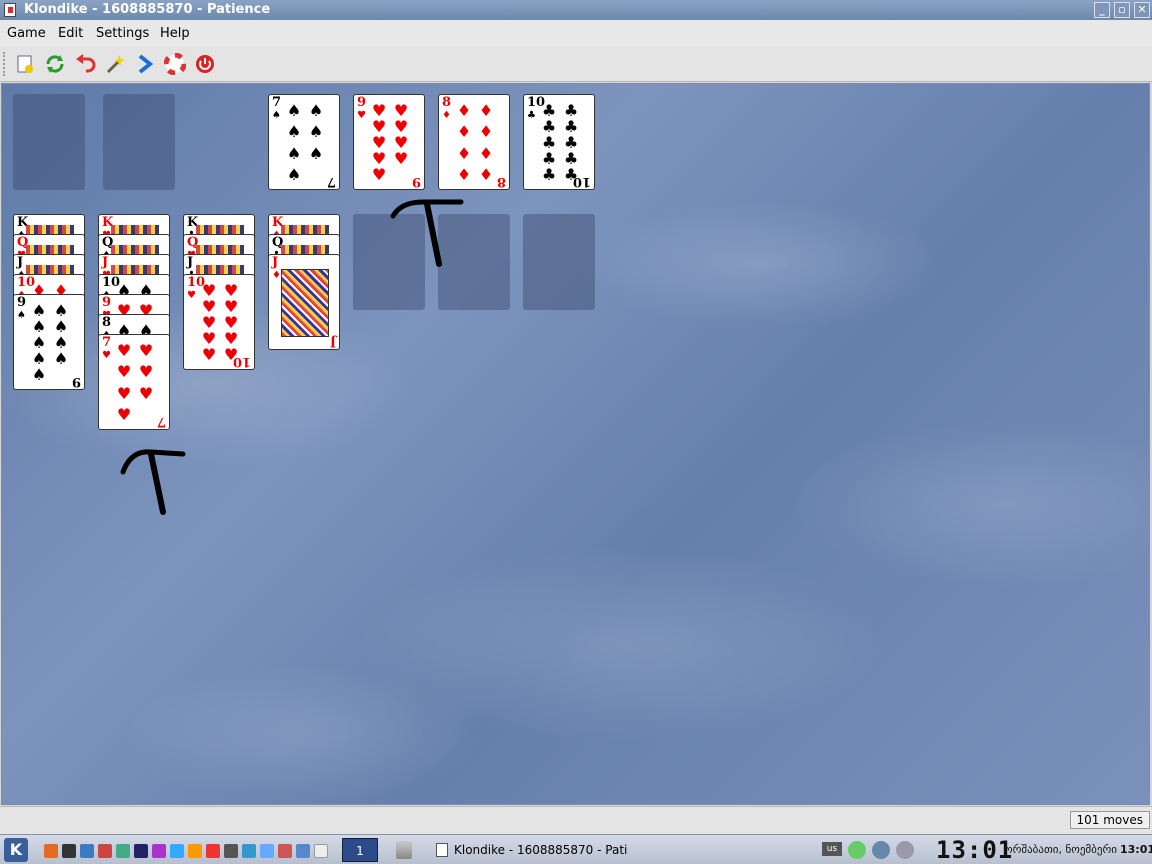 This screenshot has width=1152, height=864. What do you see at coordinates (25, 64) in the screenshot?
I see `new-game-icon` at bounding box center [25, 64].